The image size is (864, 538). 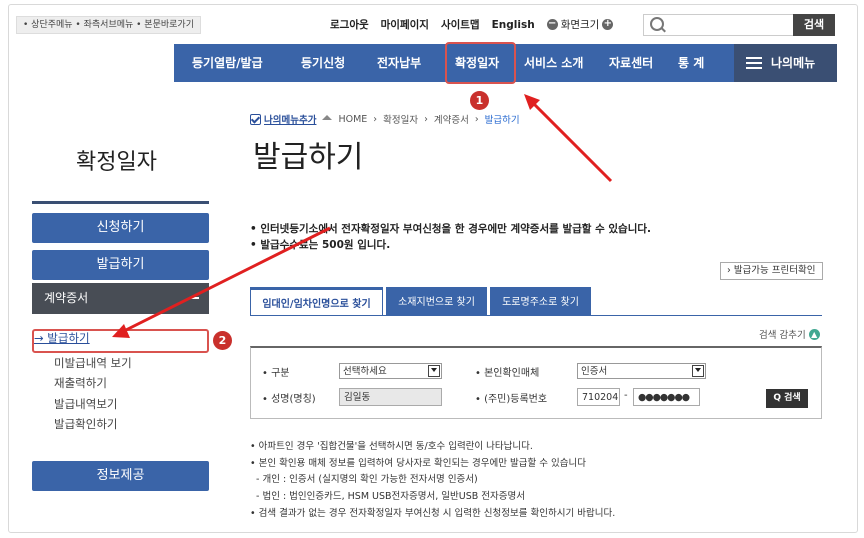 I want to click on collapse-search-toggle: 검색 감추기 ▲, so click(x=789, y=334).